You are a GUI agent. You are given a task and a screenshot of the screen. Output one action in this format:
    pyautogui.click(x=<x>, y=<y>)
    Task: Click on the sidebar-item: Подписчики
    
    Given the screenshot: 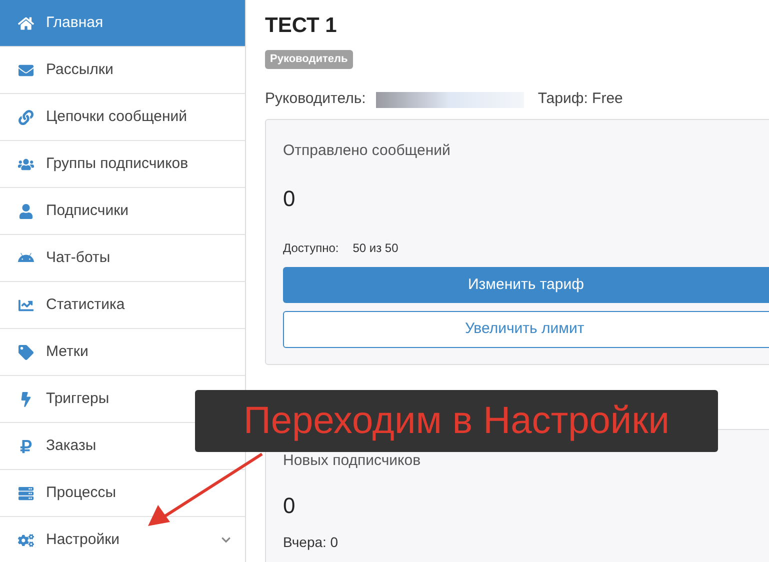 What is the action you would take?
    pyautogui.click(x=122, y=211)
    